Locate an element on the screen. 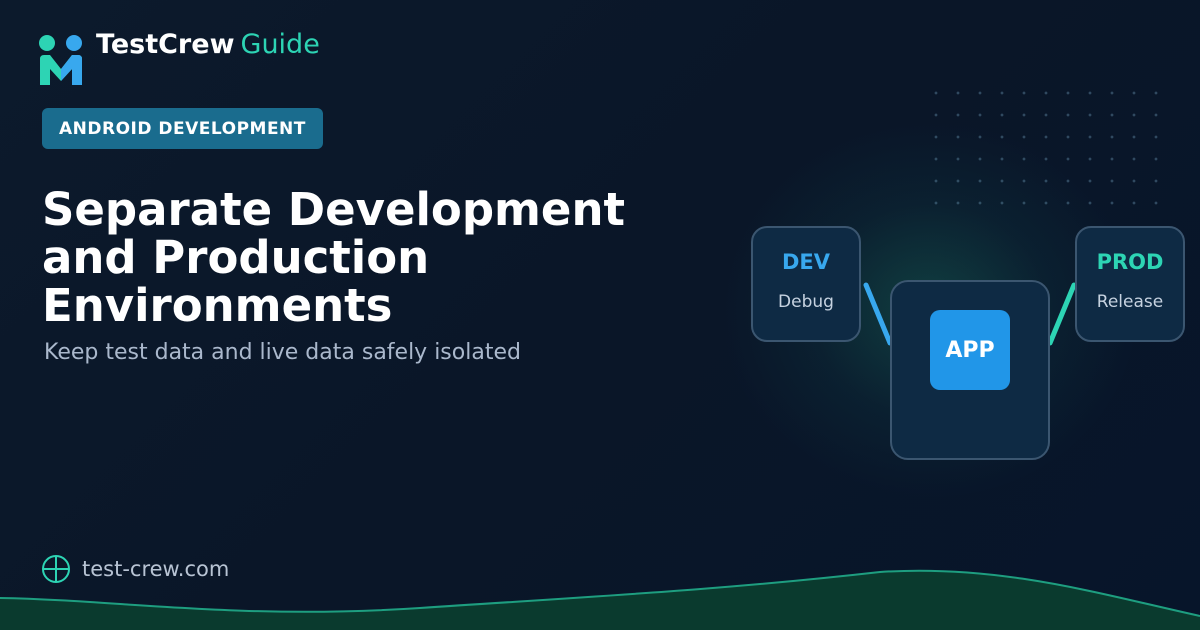  prod-connector-line is located at coordinates (1062, 314).